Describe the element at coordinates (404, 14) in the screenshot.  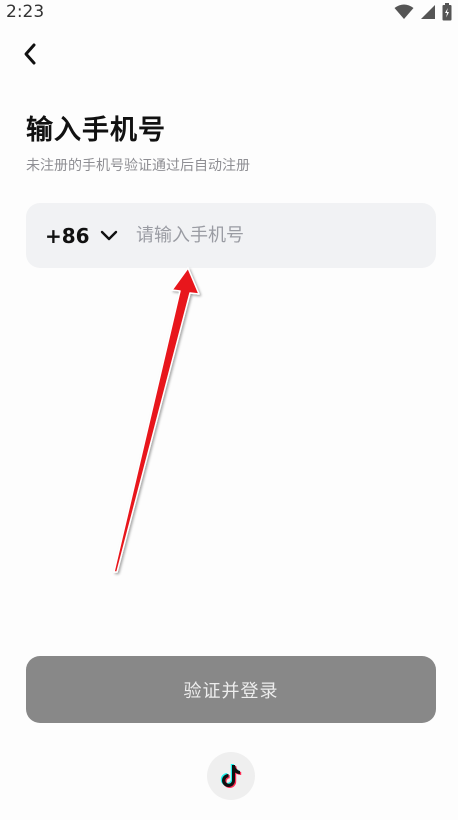
I see `wifi-icon` at that location.